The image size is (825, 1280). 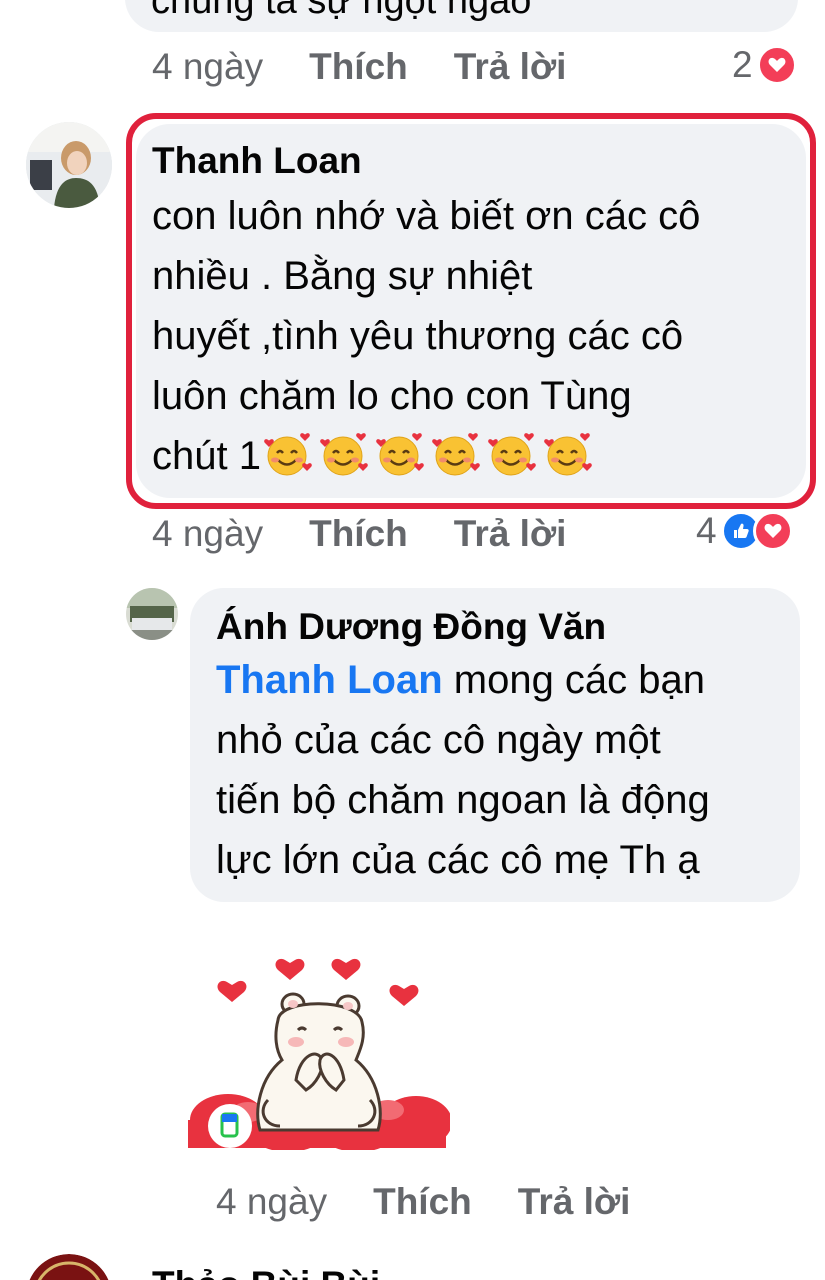 I want to click on reply-line: mong các bạn, so click(x=574, y=680).